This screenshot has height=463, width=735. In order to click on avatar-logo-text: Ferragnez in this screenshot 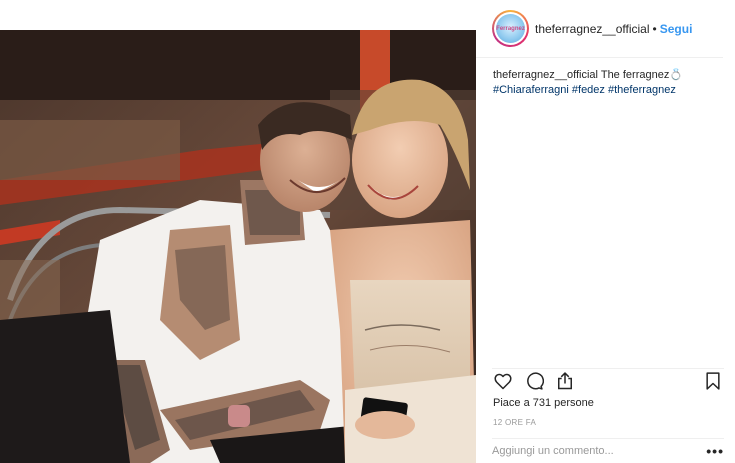, I will do `click(510, 28)`.